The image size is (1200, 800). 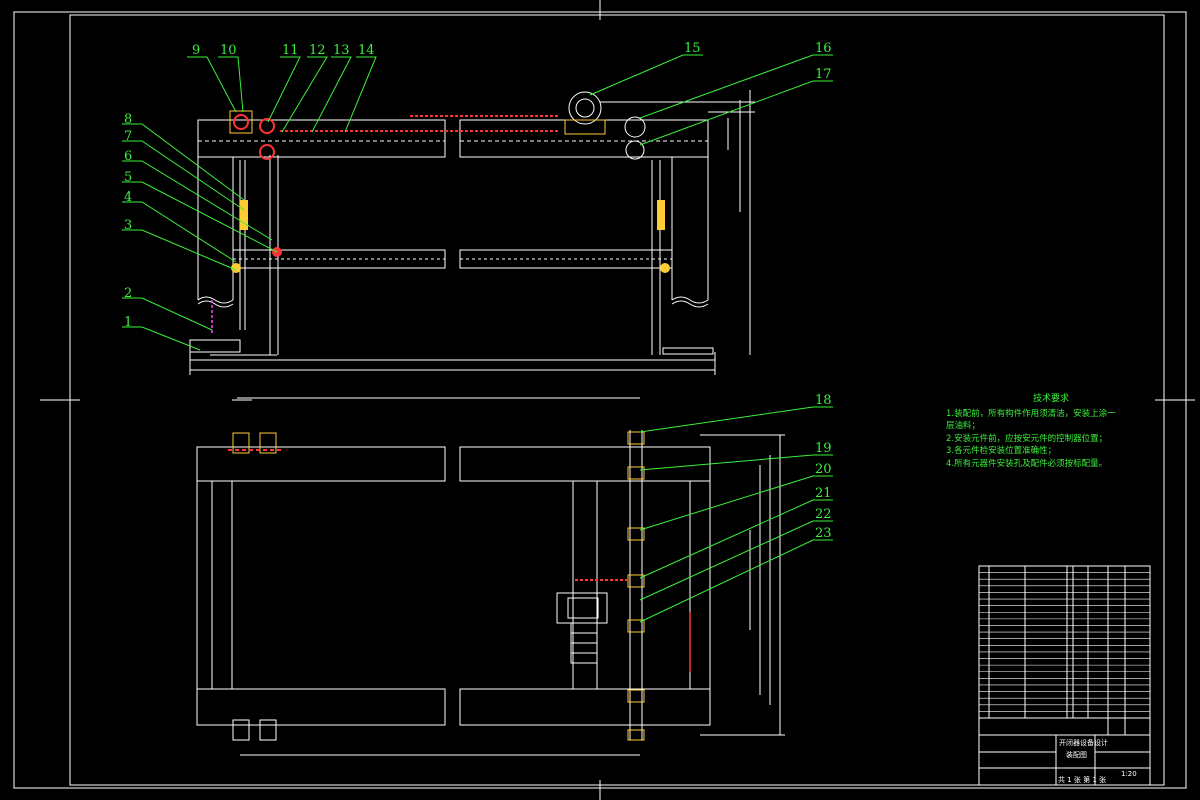 What do you see at coordinates (1076, 755) in the screenshot?
I see `title-block-drawing-name: 装配图` at bounding box center [1076, 755].